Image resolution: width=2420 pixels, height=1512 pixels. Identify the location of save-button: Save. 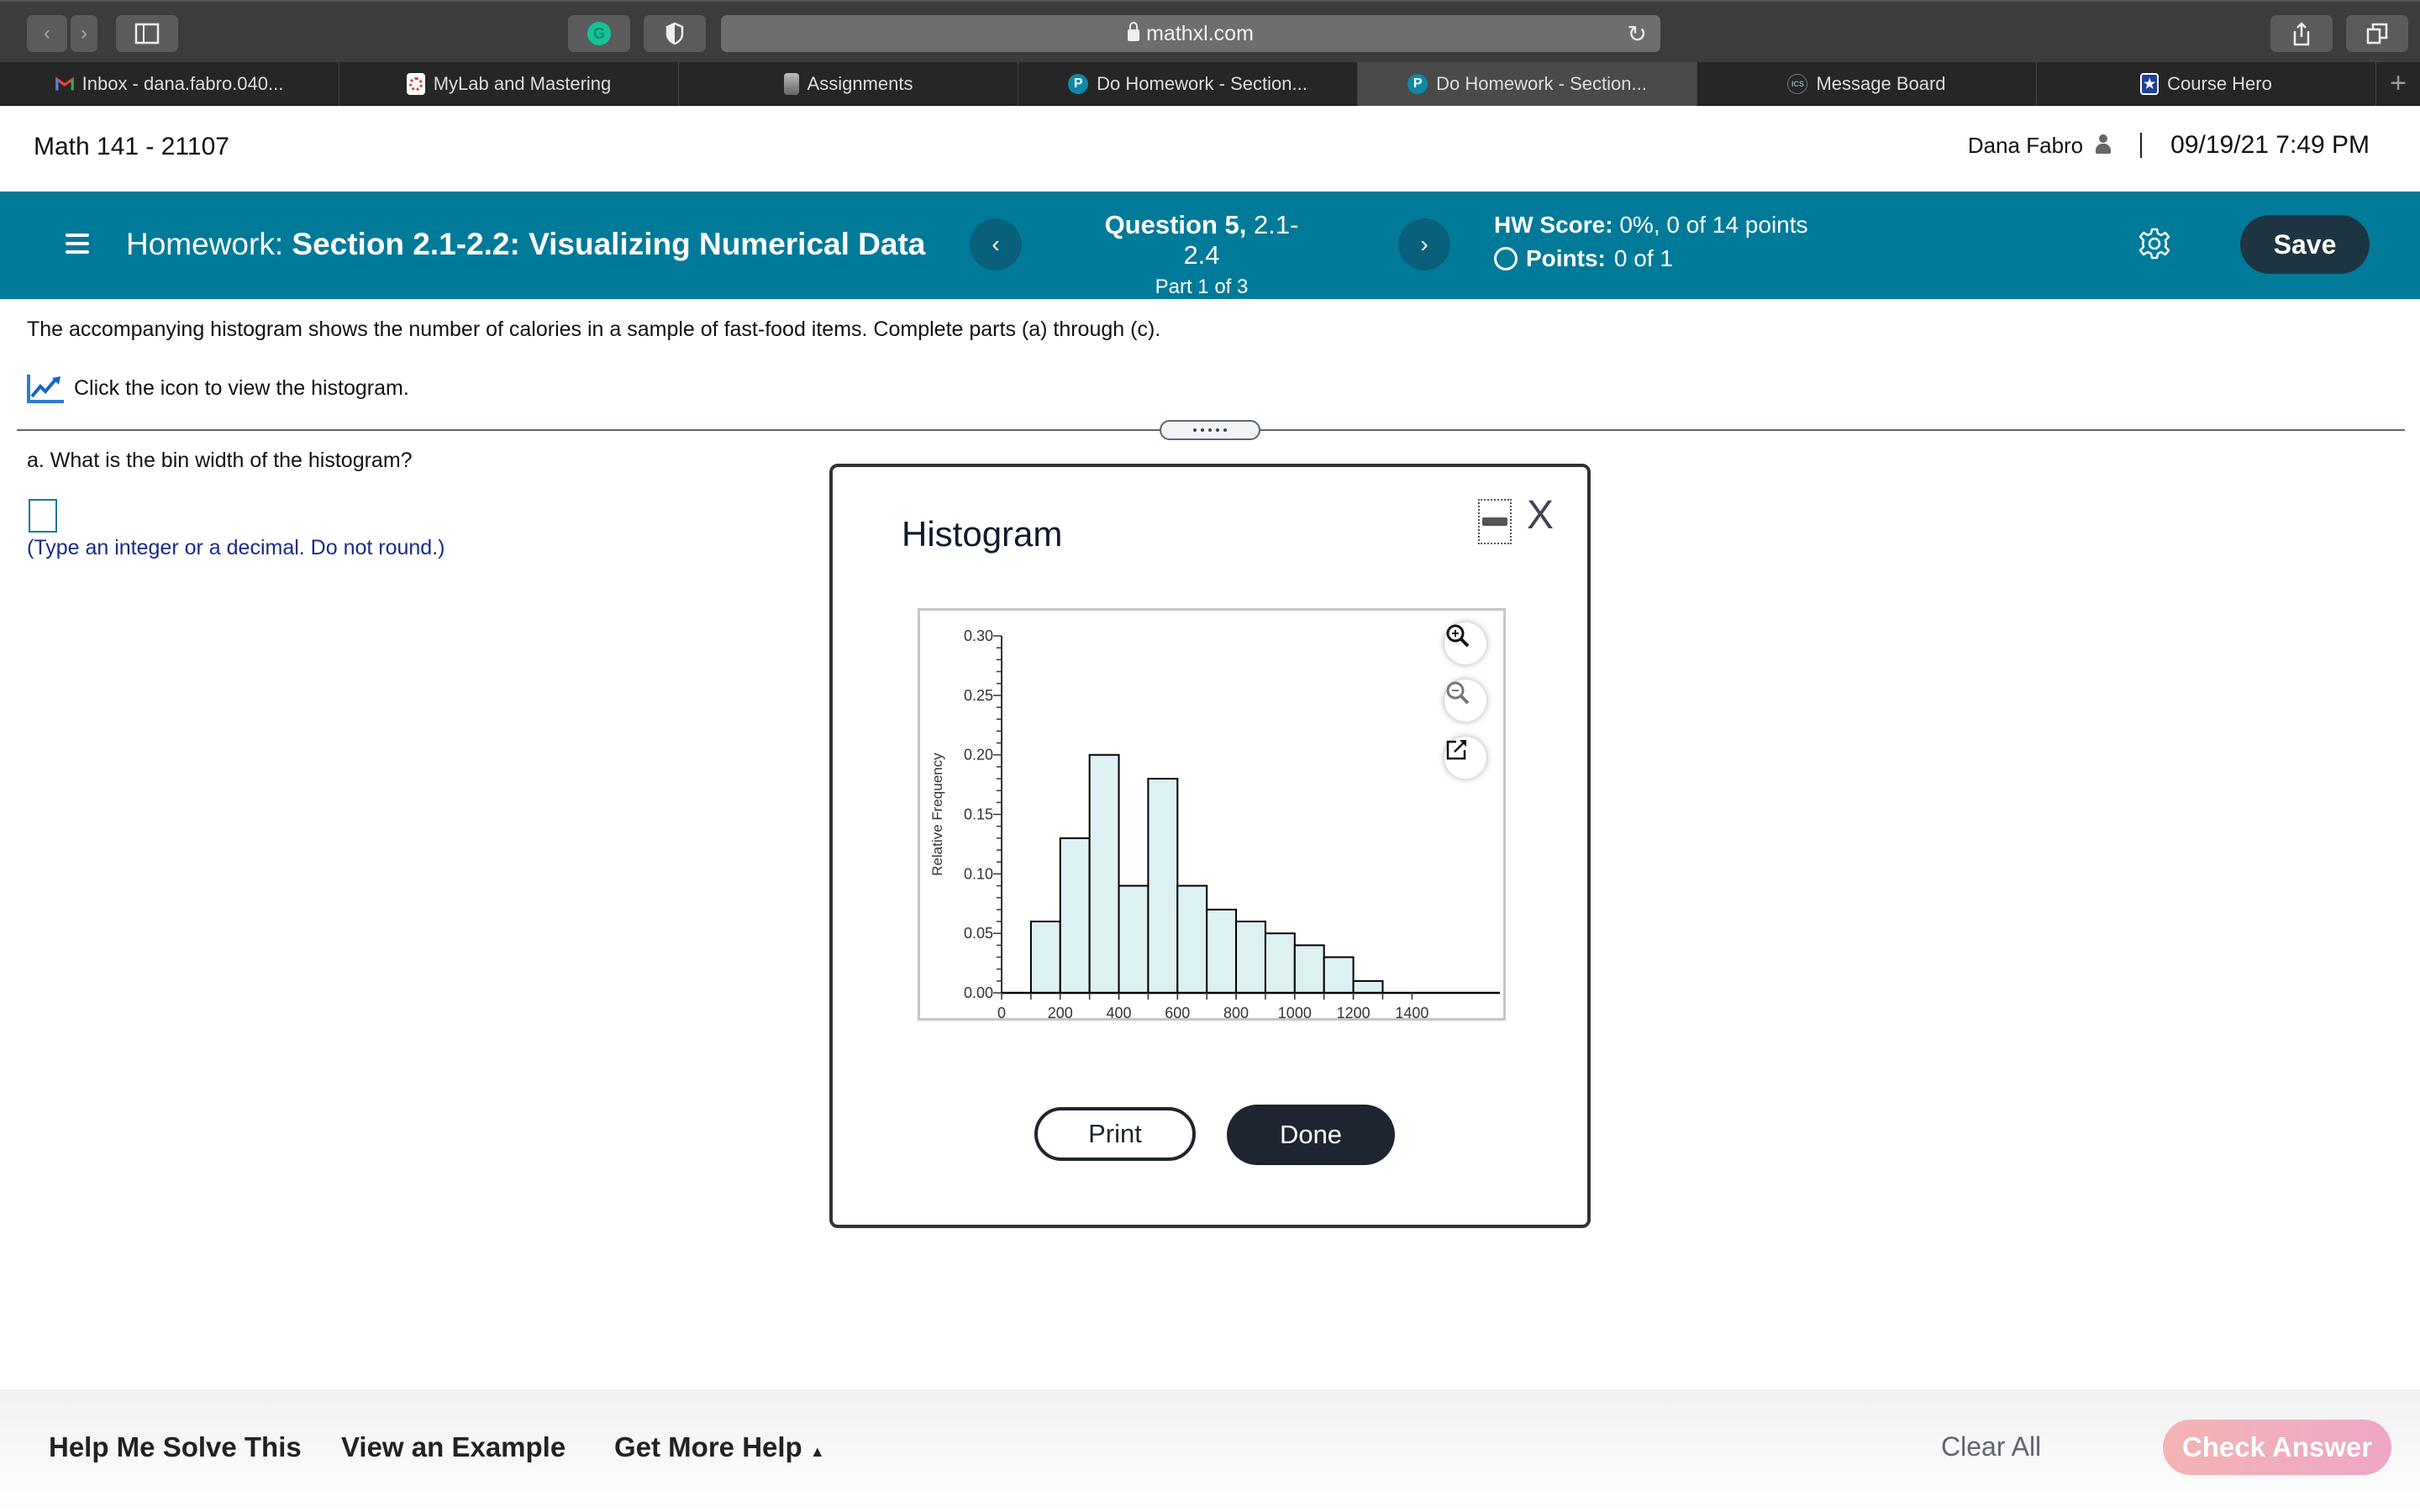
(2305, 244).